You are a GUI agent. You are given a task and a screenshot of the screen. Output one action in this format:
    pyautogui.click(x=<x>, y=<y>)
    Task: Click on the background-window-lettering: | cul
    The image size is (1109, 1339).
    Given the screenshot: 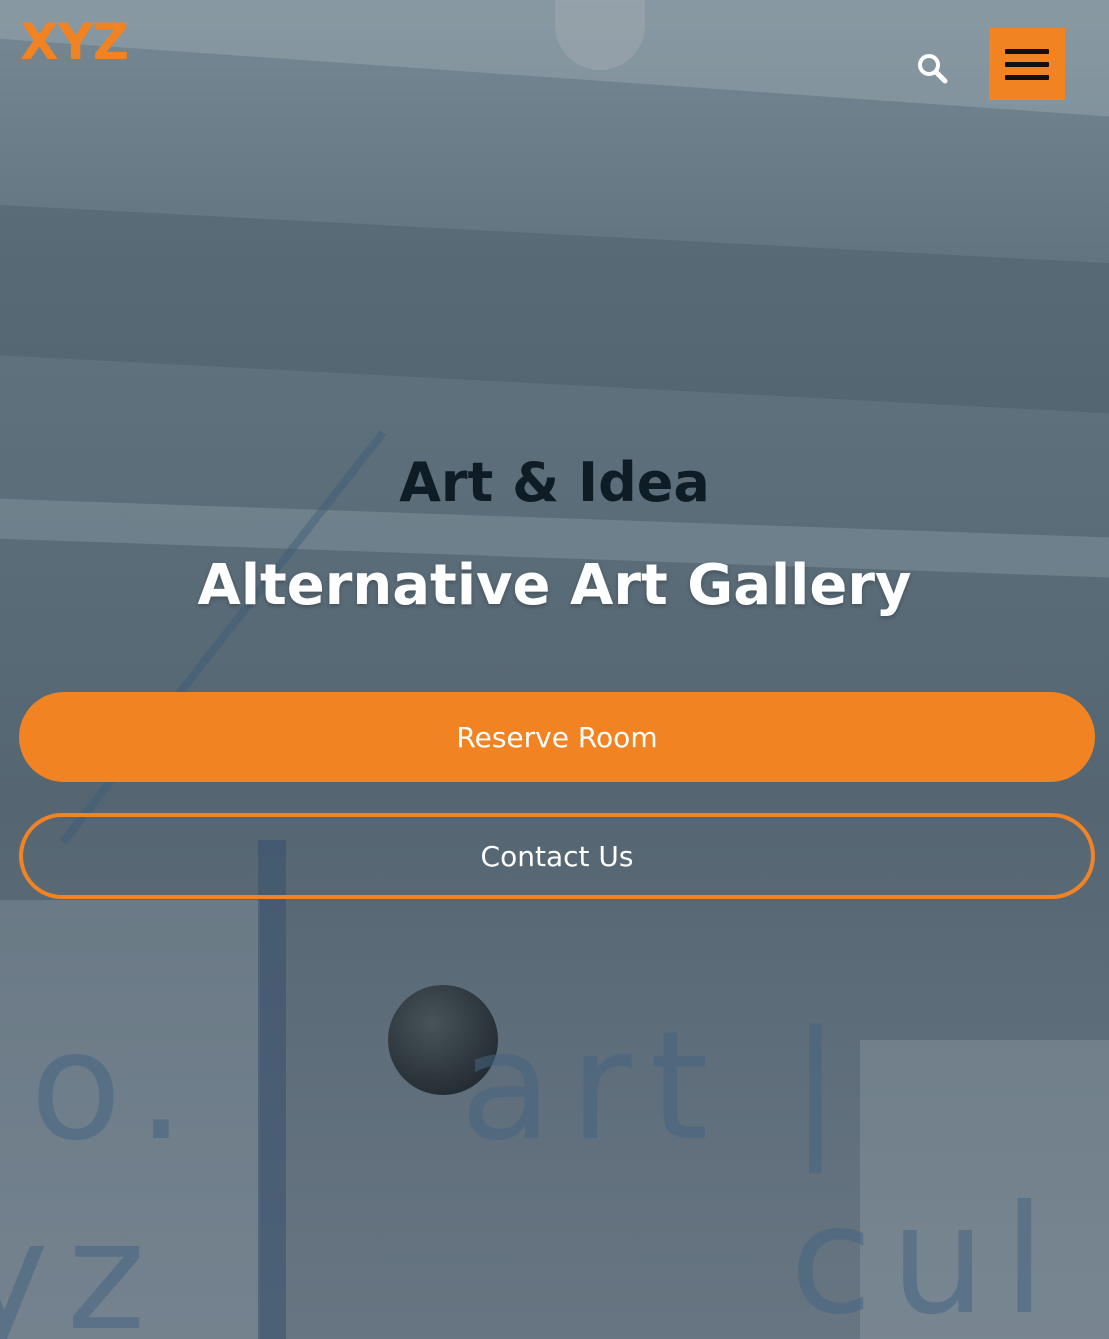 What is the action you would take?
    pyautogui.click(x=927, y=1169)
    